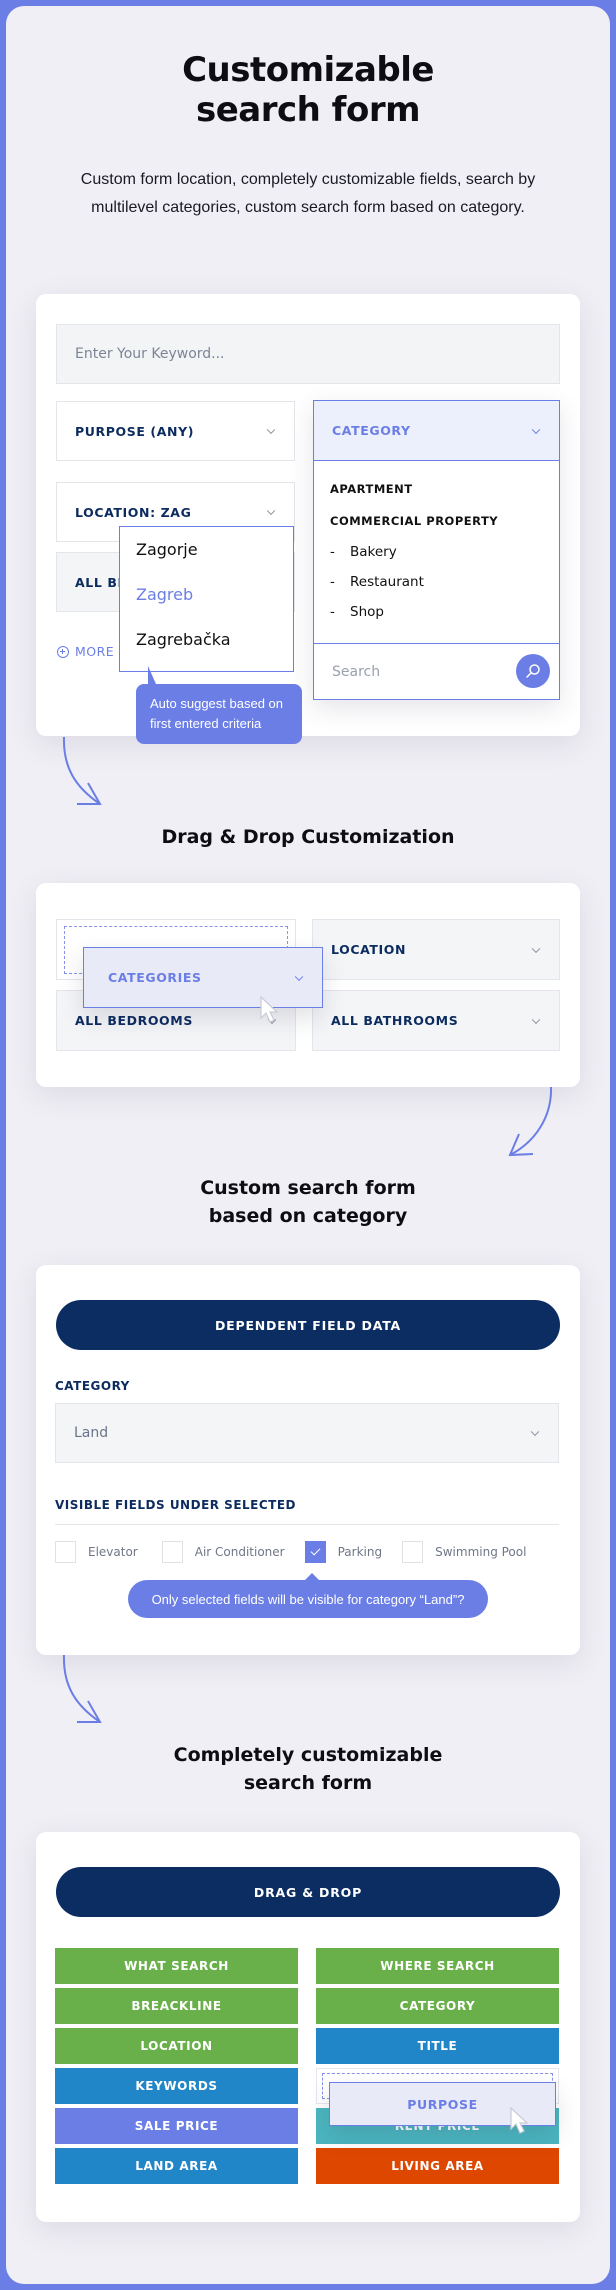  Describe the element at coordinates (308, 1216) in the screenshot. I see `section-title-line2: based on category` at that location.